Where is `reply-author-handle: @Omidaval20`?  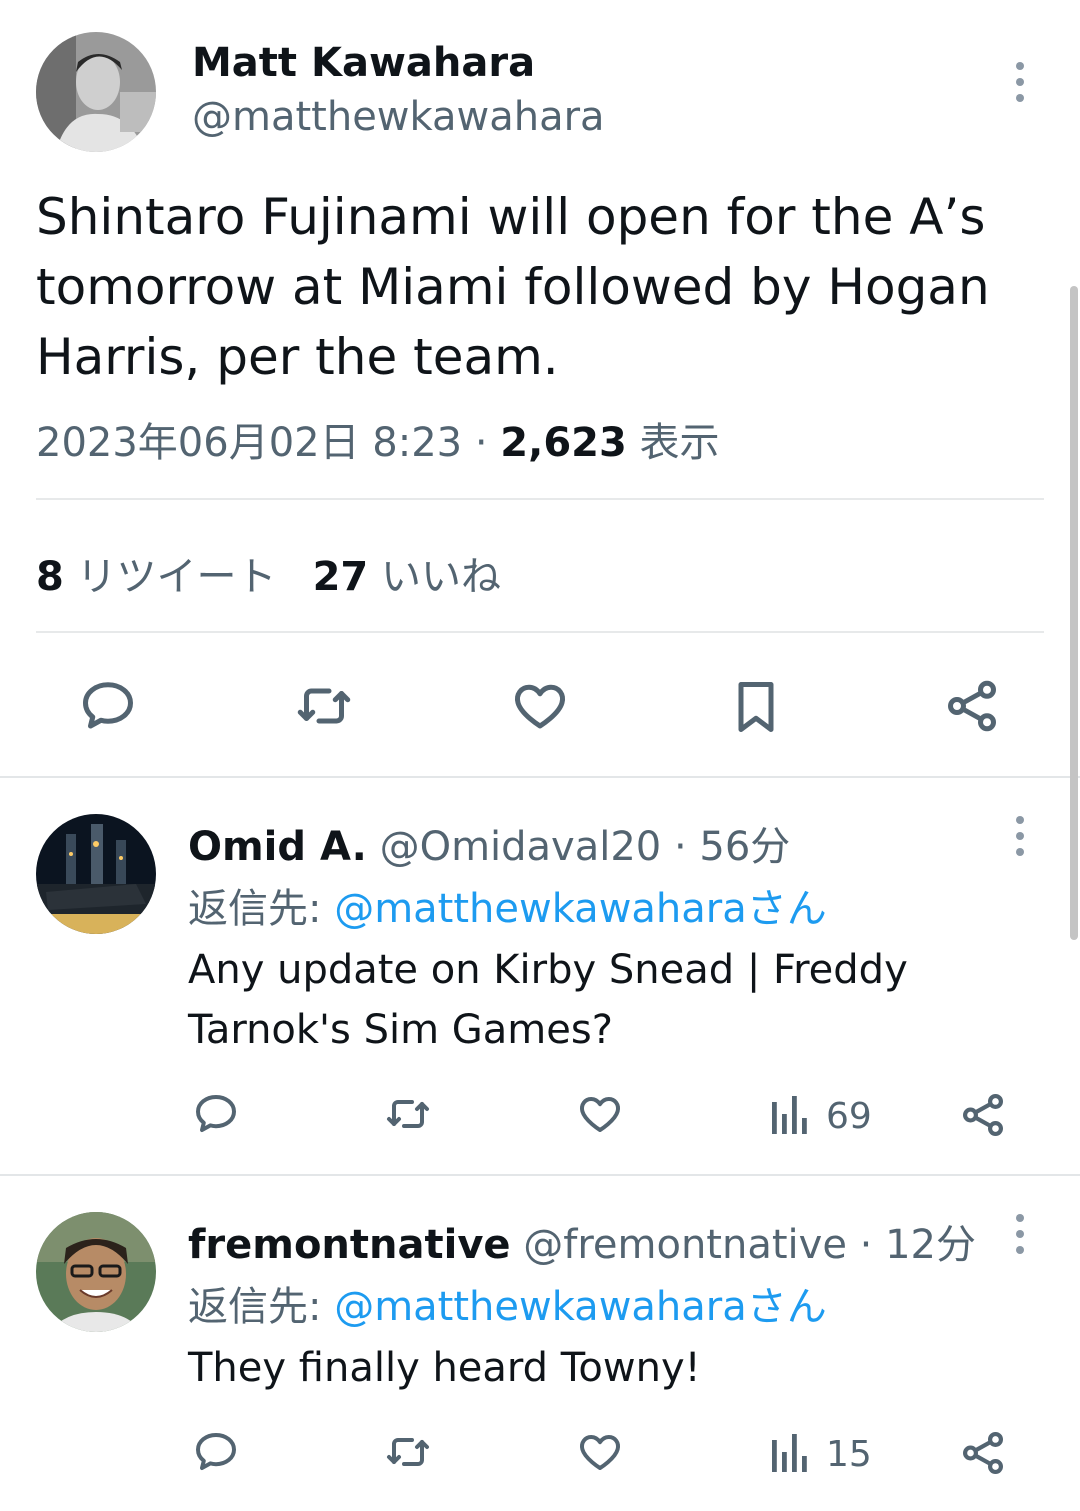
reply-author-handle: @Omidaval20 is located at coordinates (521, 847).